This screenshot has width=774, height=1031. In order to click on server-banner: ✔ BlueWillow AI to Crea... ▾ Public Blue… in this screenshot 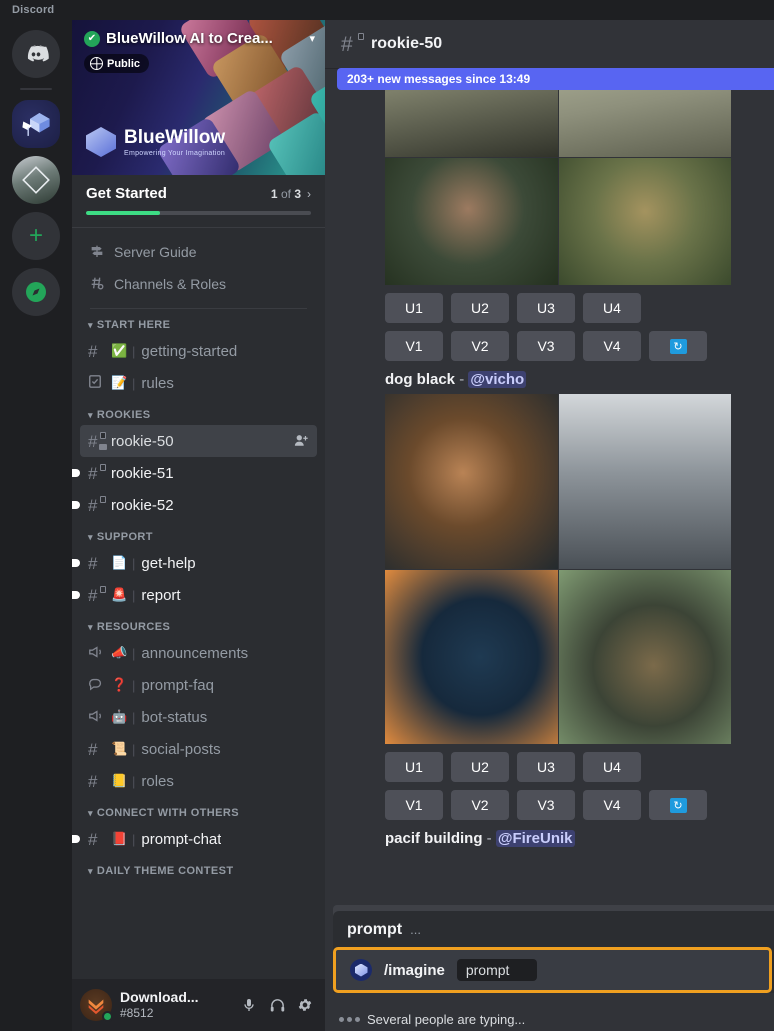, I will do `click(198, 97)`.